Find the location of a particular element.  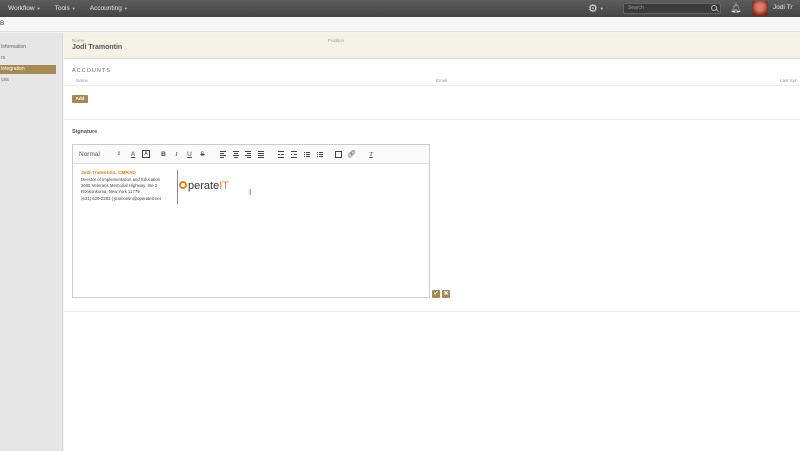

add-account-button: Add is located at coordinates (80, 99).